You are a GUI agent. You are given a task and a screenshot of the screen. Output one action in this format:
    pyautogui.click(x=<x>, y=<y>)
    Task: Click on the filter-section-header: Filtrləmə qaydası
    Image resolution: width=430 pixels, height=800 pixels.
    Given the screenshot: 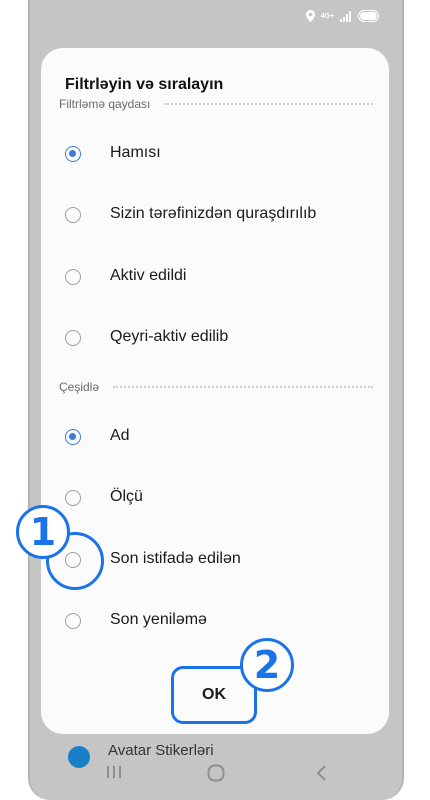 What is the action you would take?
    pyautogui.click(x=216, y=104)
    